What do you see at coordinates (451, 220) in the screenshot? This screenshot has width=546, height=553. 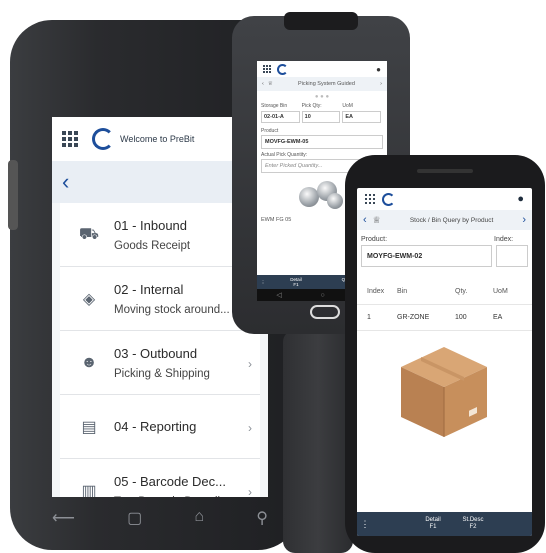 I see `header-title: Stock / Bin Query by Product` at bounding box center [451, 220].